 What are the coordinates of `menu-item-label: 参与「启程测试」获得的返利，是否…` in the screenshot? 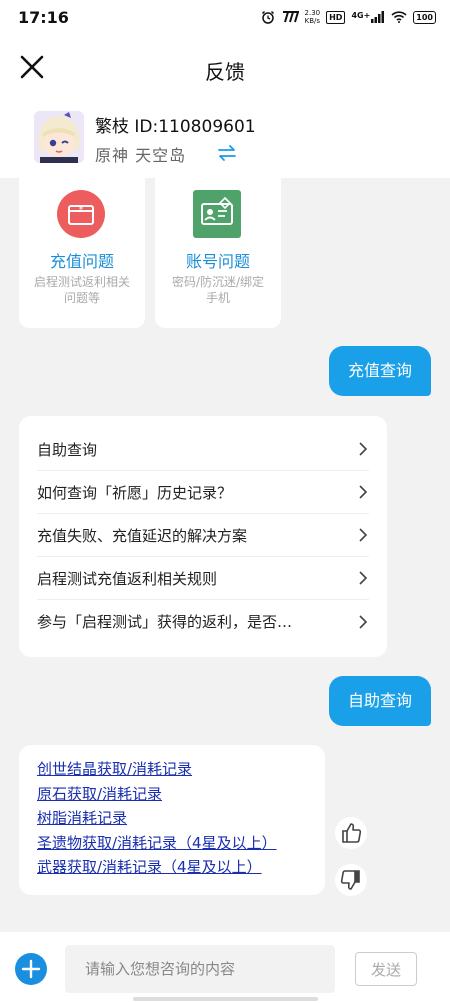 It's located at (165, 622).